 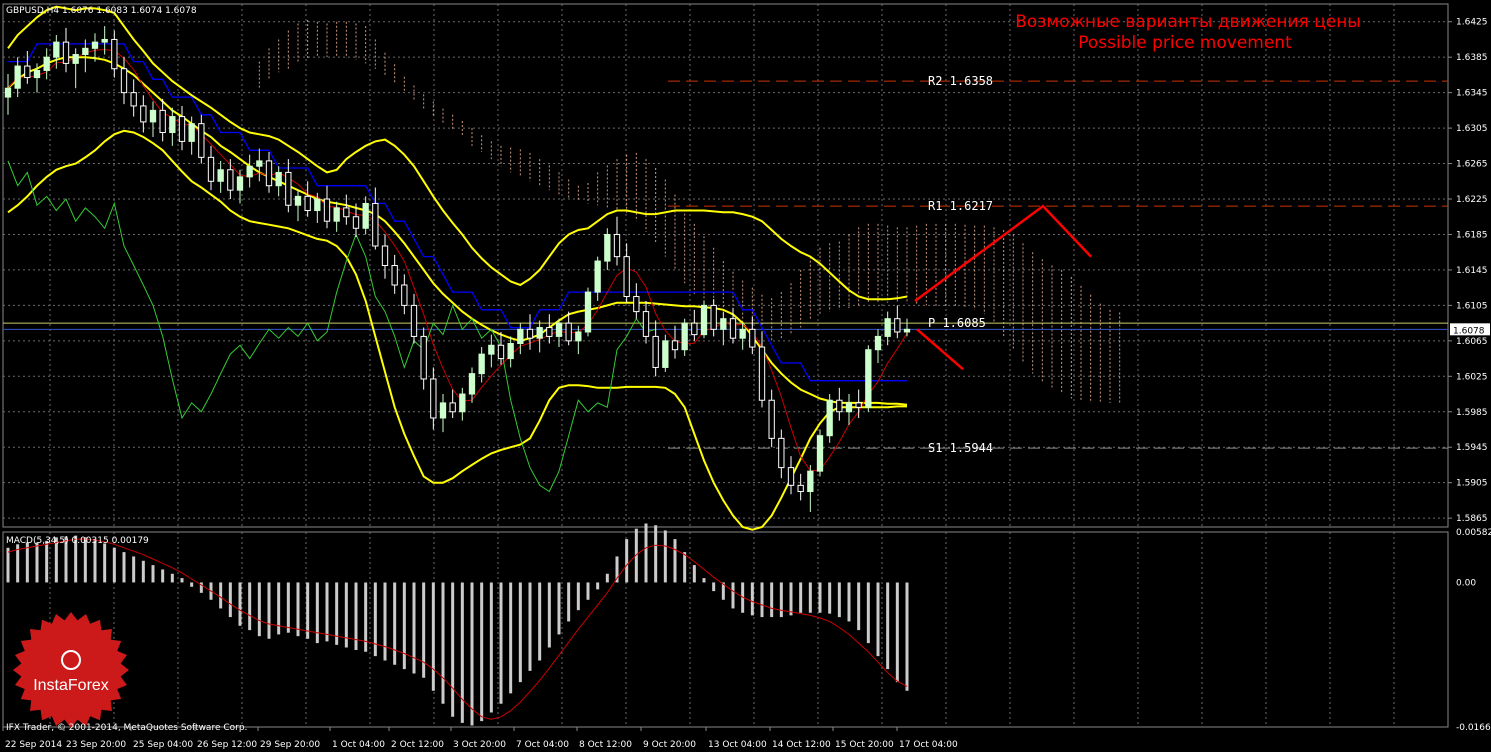 I want to click on macd-y-tick-label: 0.00, so click(x=1466, y=583).